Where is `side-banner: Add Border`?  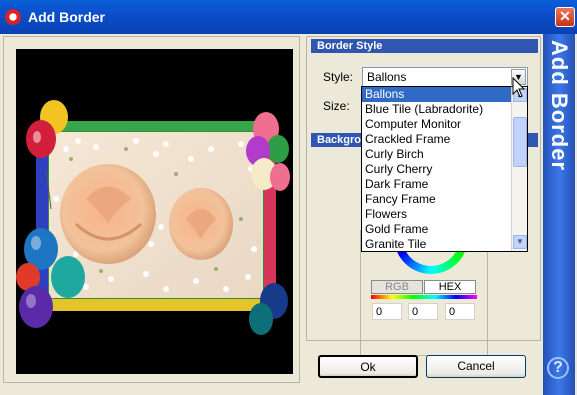
side-banner: Add Border is located at coordinates (559, 214).